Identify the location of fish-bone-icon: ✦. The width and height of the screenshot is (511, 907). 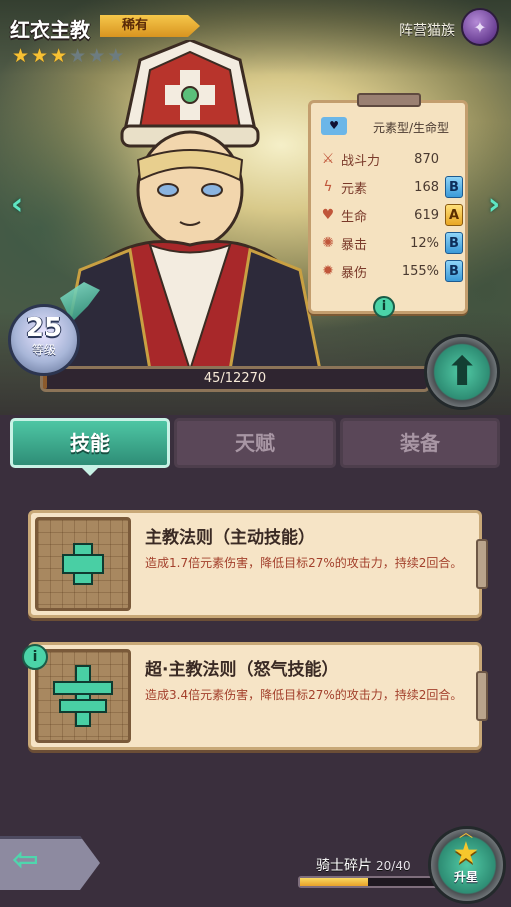
(480, 27).